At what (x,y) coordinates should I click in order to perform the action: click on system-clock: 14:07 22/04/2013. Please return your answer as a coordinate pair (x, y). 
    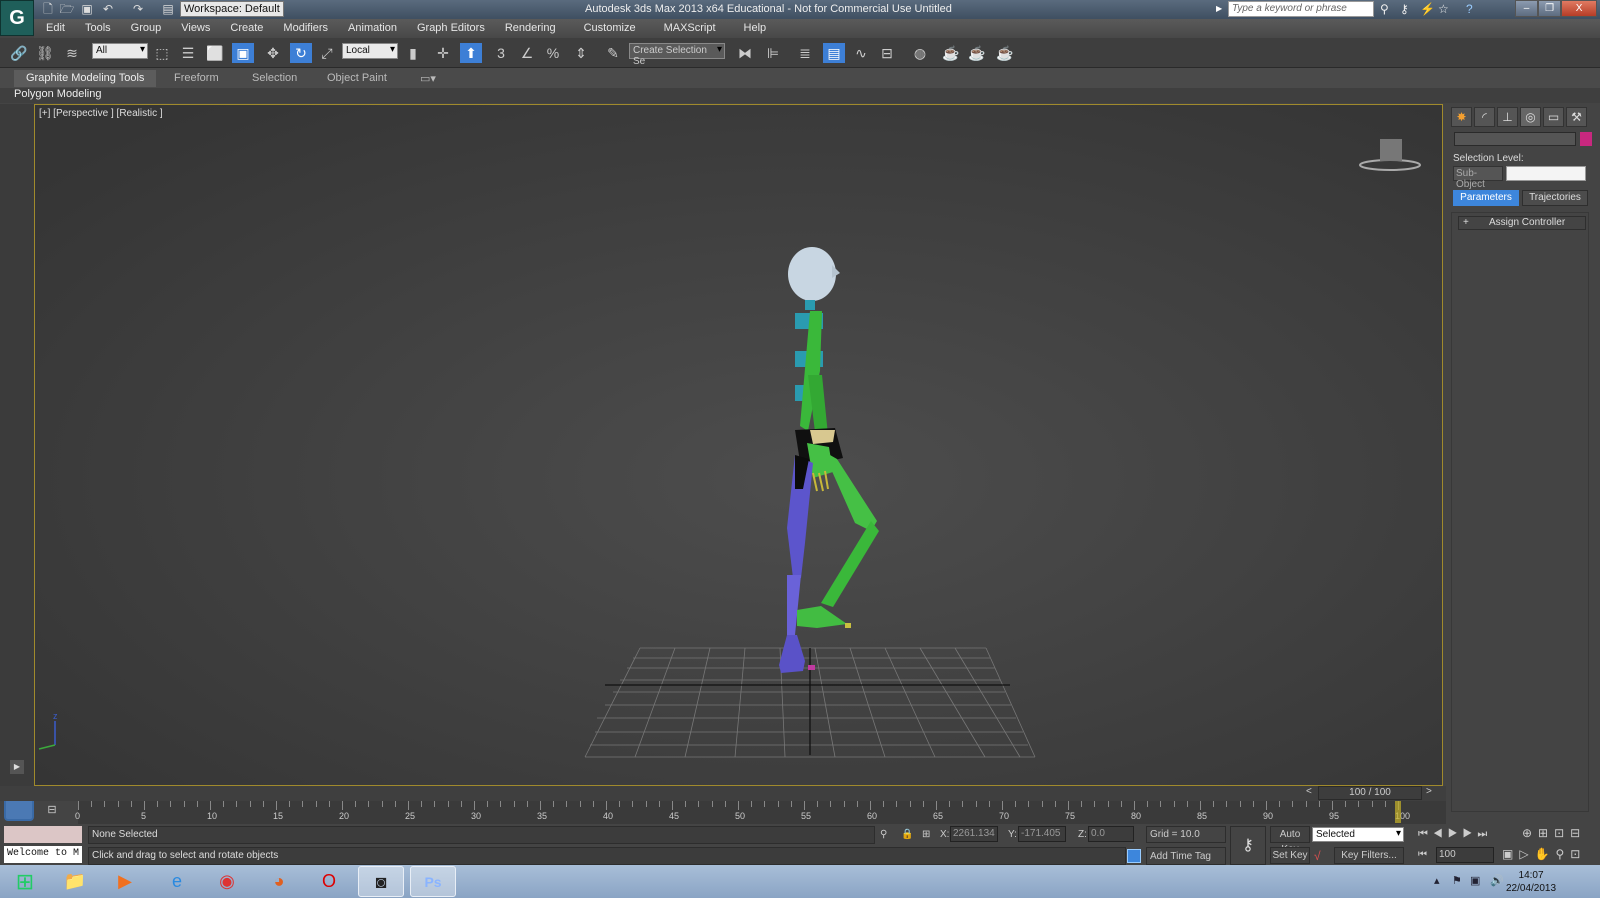
    Looking at the image, I should click on (1531, 882).